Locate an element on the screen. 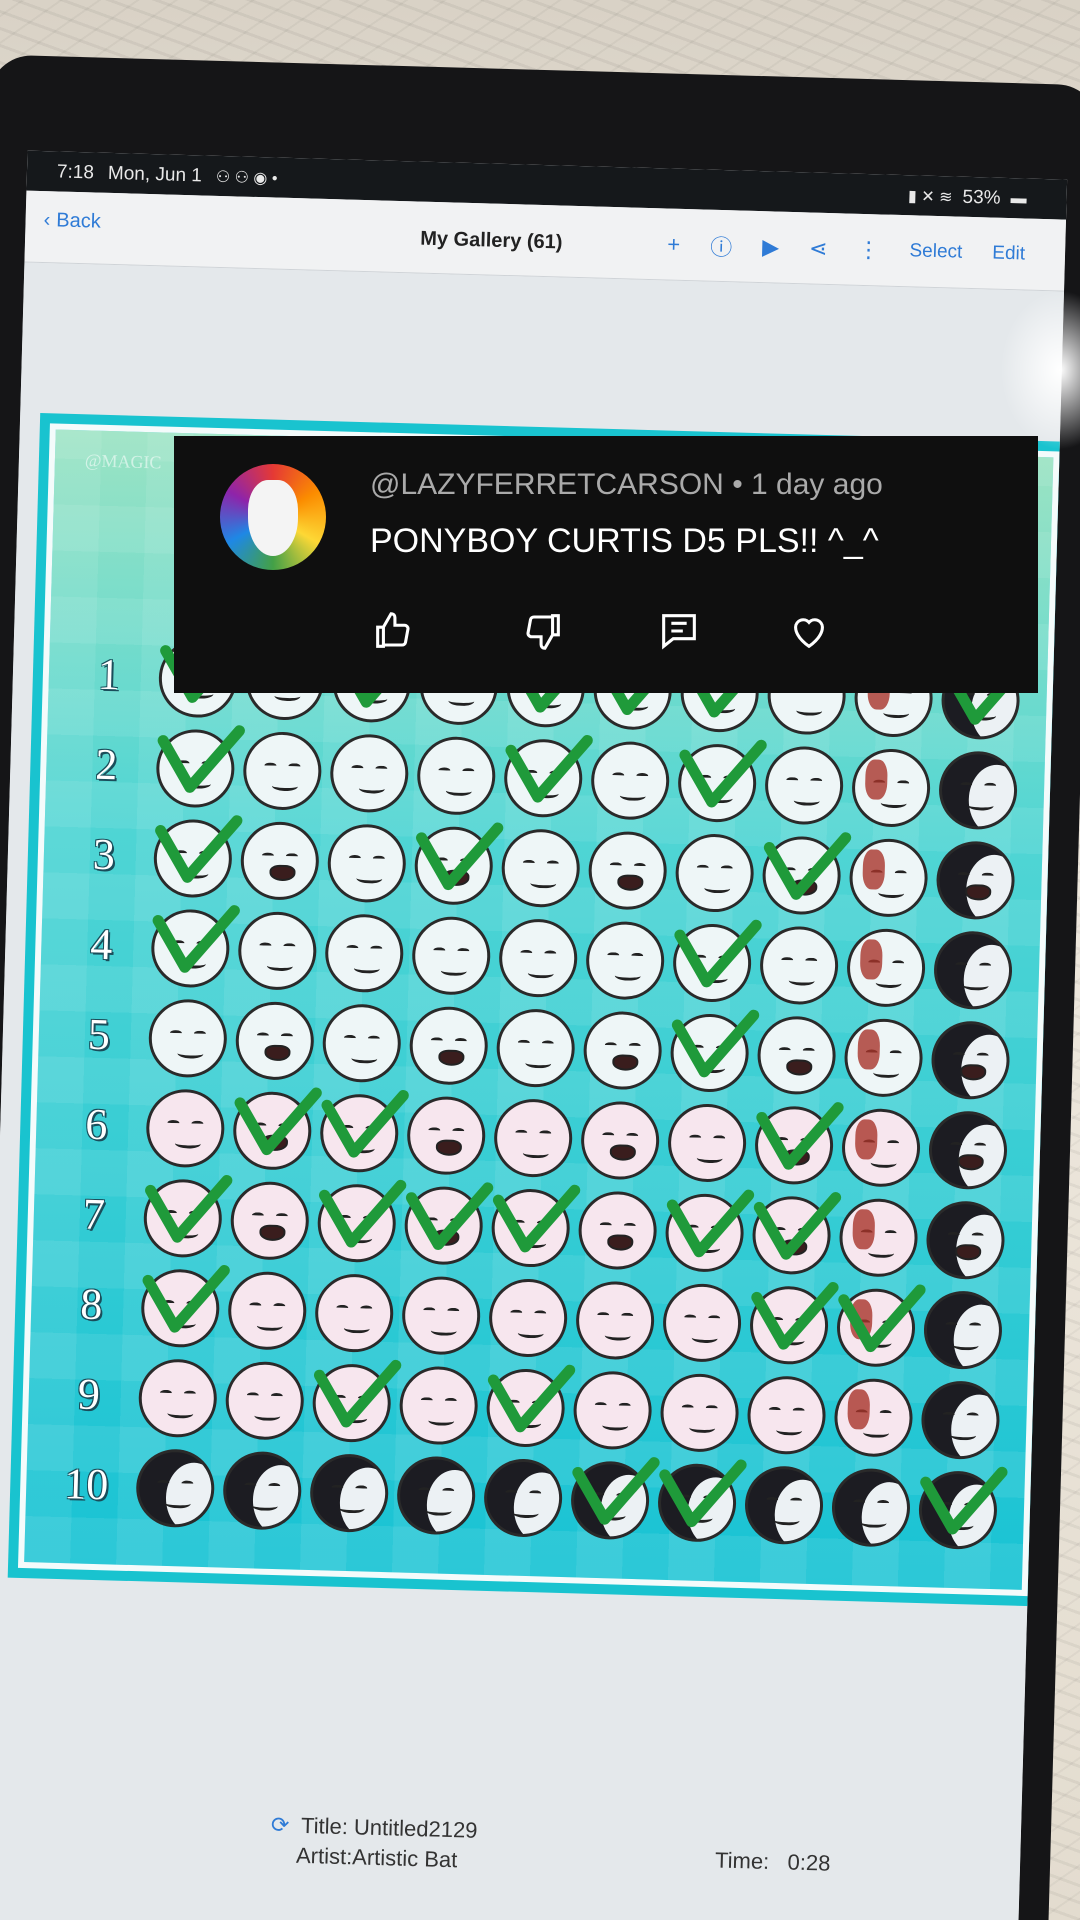 This screenshot has width=1080, height=1920. reply-icon is located at coordinates (679, 631).